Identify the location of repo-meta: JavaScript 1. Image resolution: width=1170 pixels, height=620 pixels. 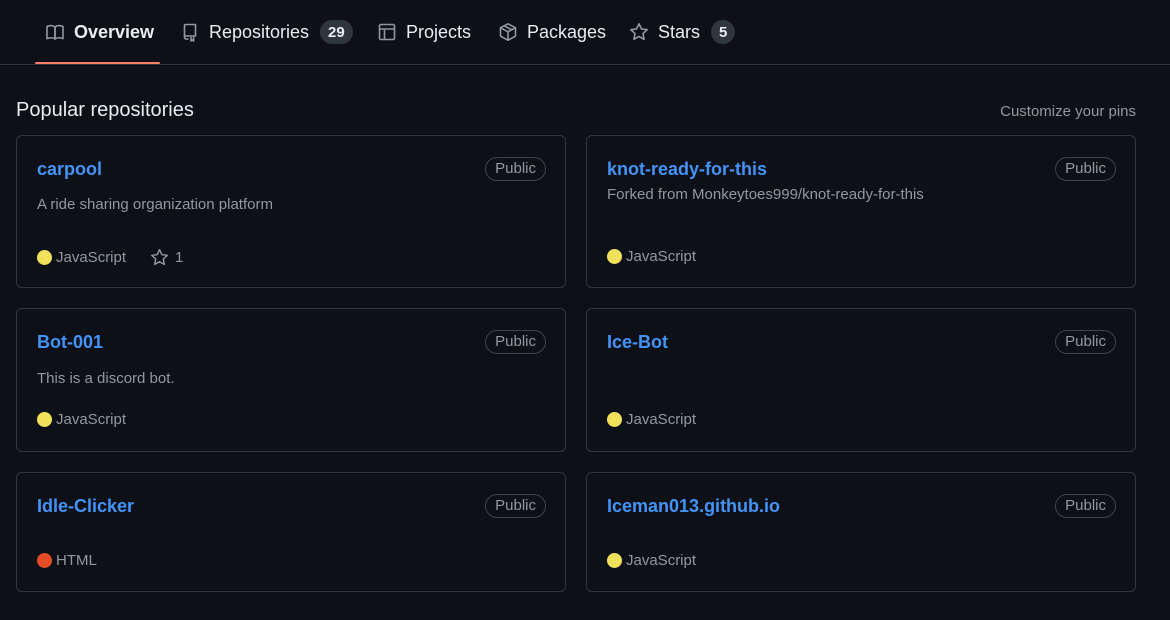
(110, 257).